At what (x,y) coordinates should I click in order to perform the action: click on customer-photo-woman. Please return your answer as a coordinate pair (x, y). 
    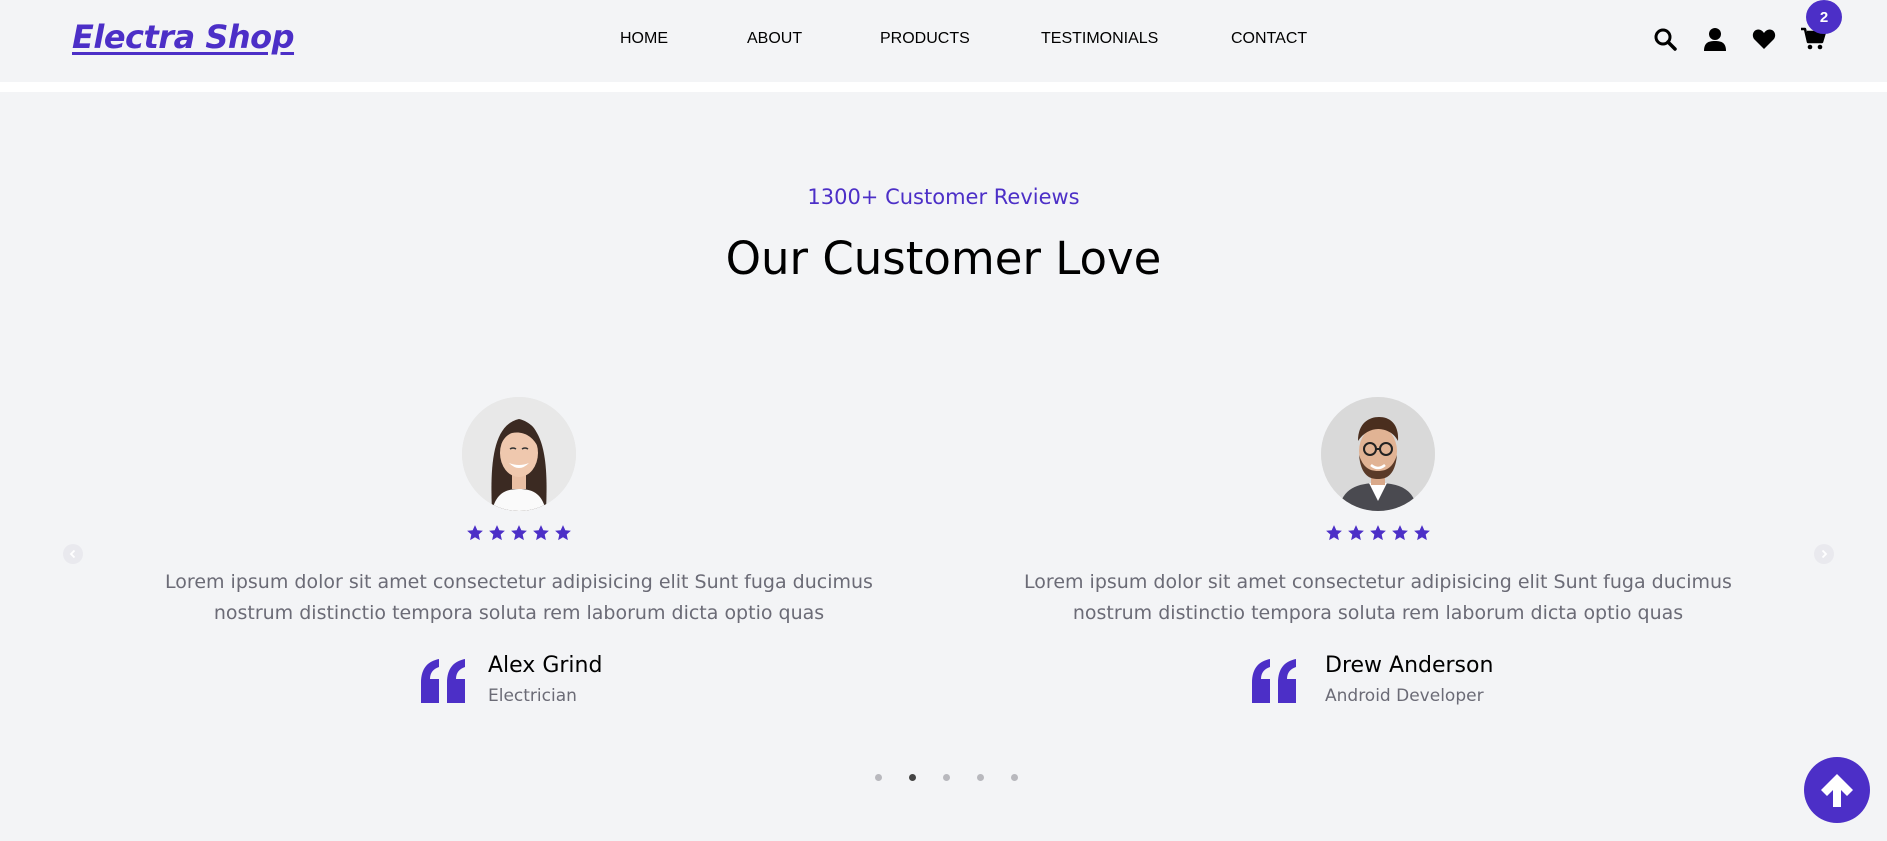
    Looking at the image, I should click on (519, 454).